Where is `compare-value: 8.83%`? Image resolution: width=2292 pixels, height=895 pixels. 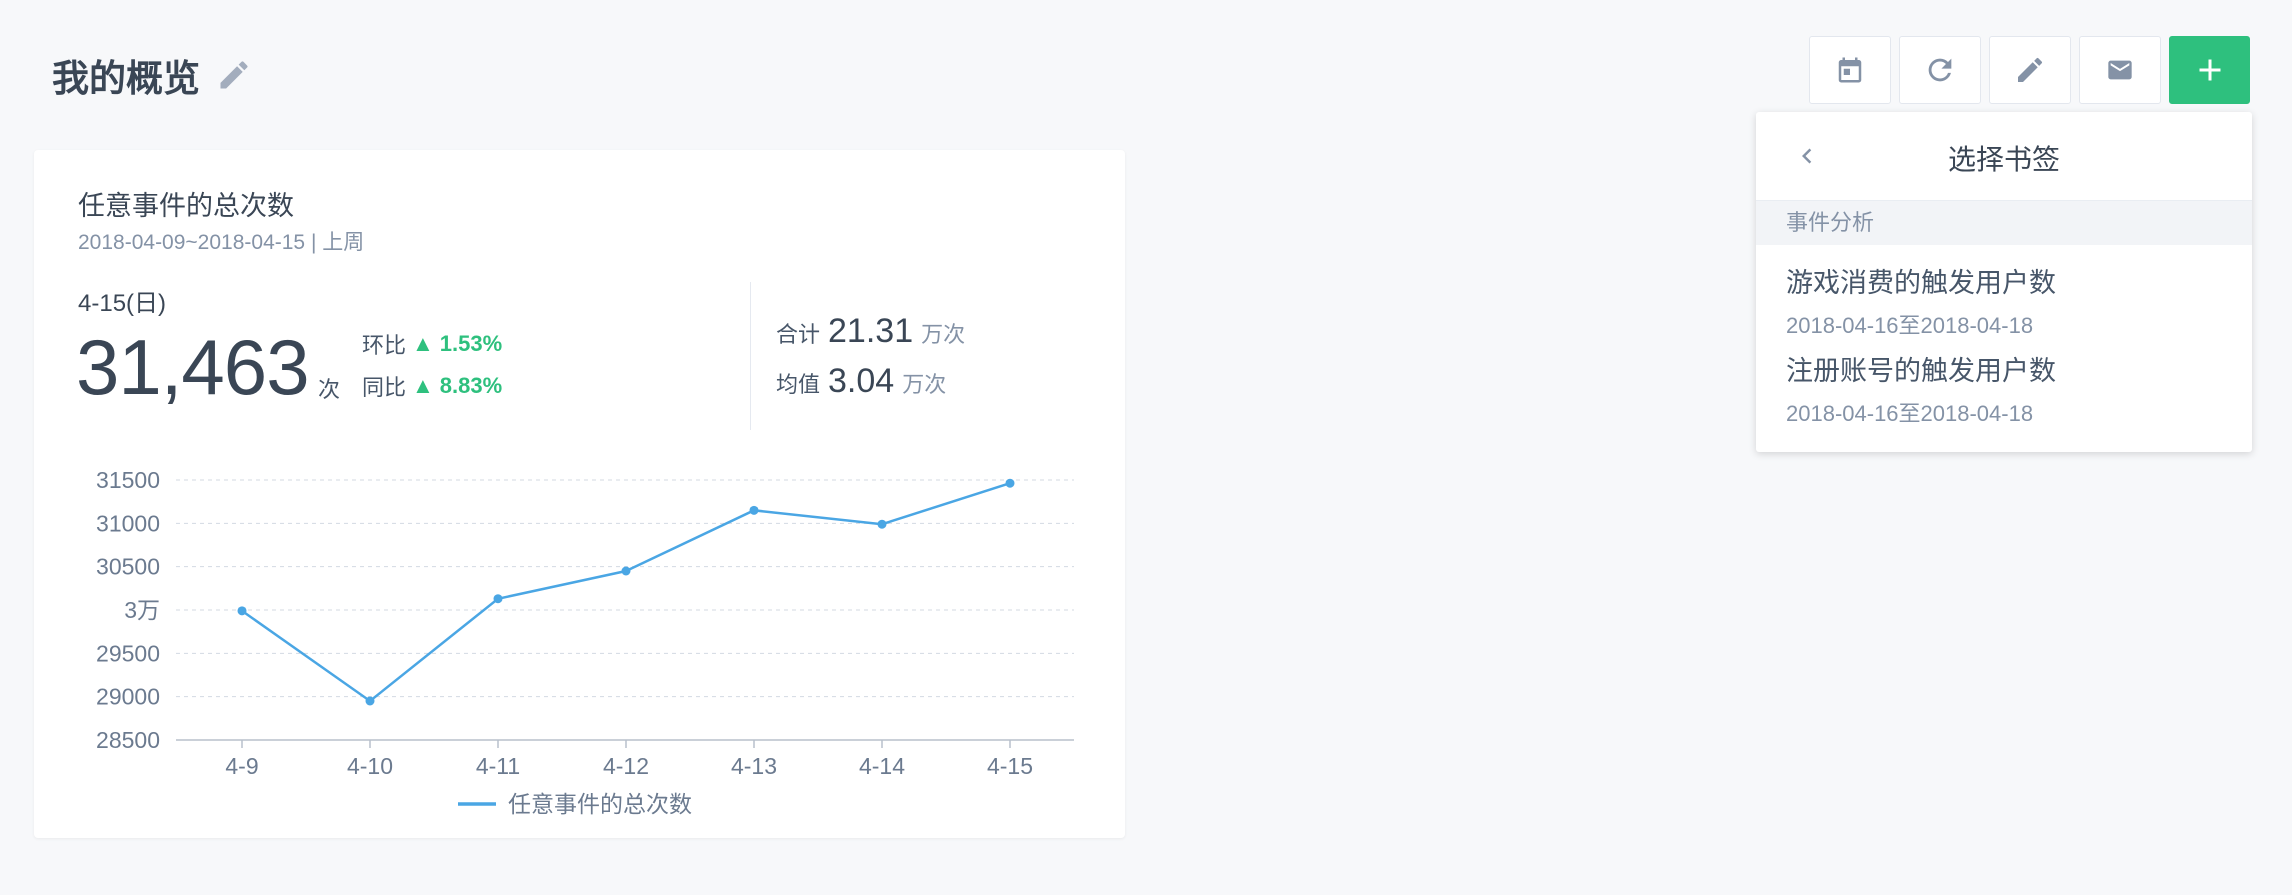 compare-value: 8.83% is located at coordinates (471, 385).